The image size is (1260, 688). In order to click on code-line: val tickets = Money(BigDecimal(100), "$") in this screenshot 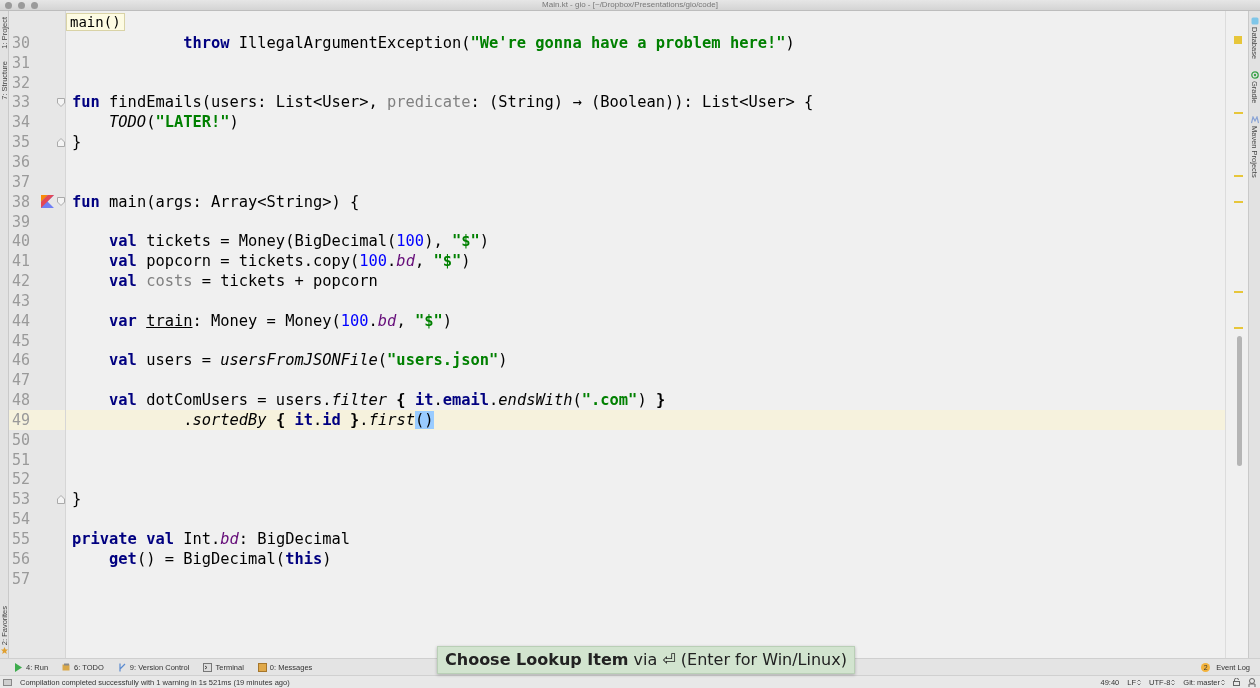, I will do `click(299, 241)`.